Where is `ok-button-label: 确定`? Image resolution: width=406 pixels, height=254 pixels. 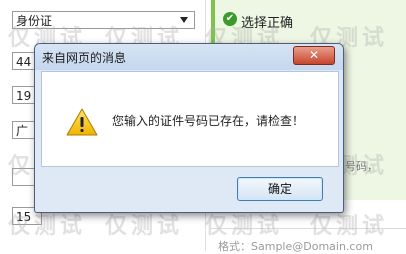 ok-button-label: 确定 is located at coordinates (279, 189).